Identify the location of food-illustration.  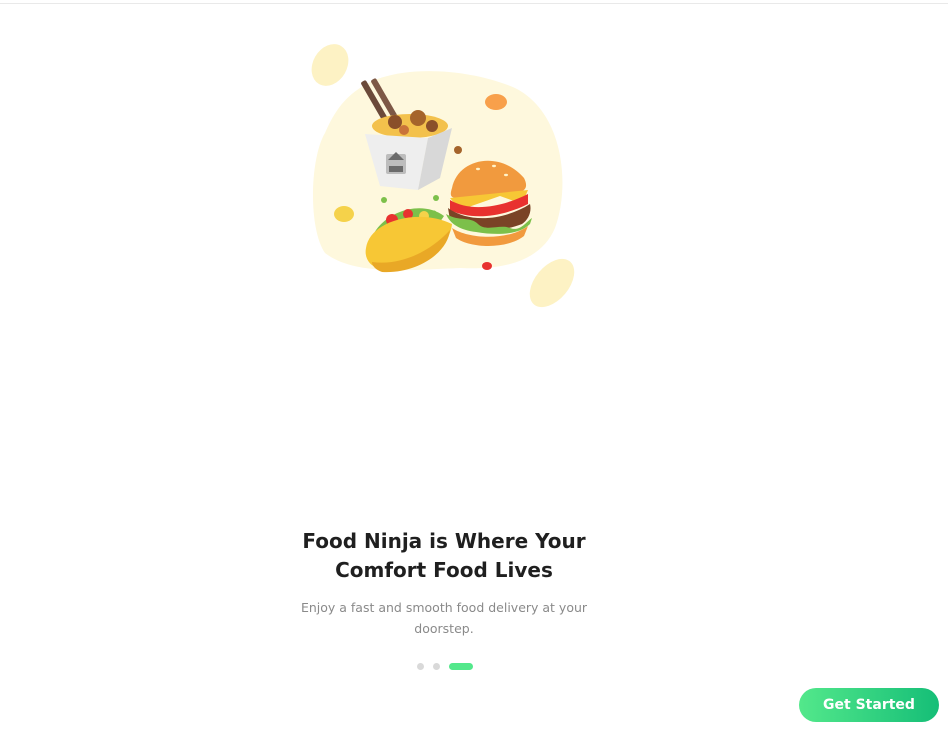
(445, 177).